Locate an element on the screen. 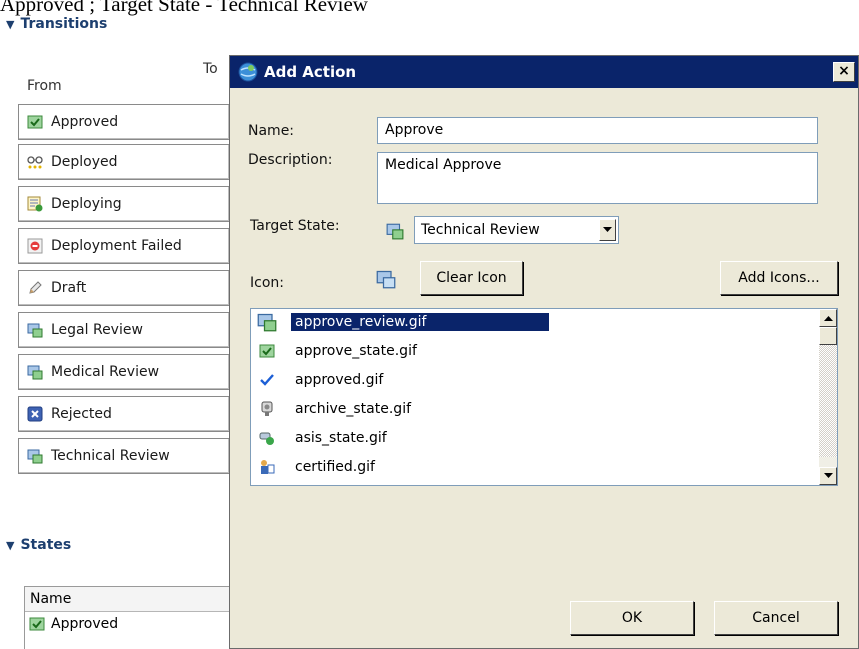 The height and width of the screenshot is (649, 859). description-field: Medical Approve is located at coordinates (597, 178).